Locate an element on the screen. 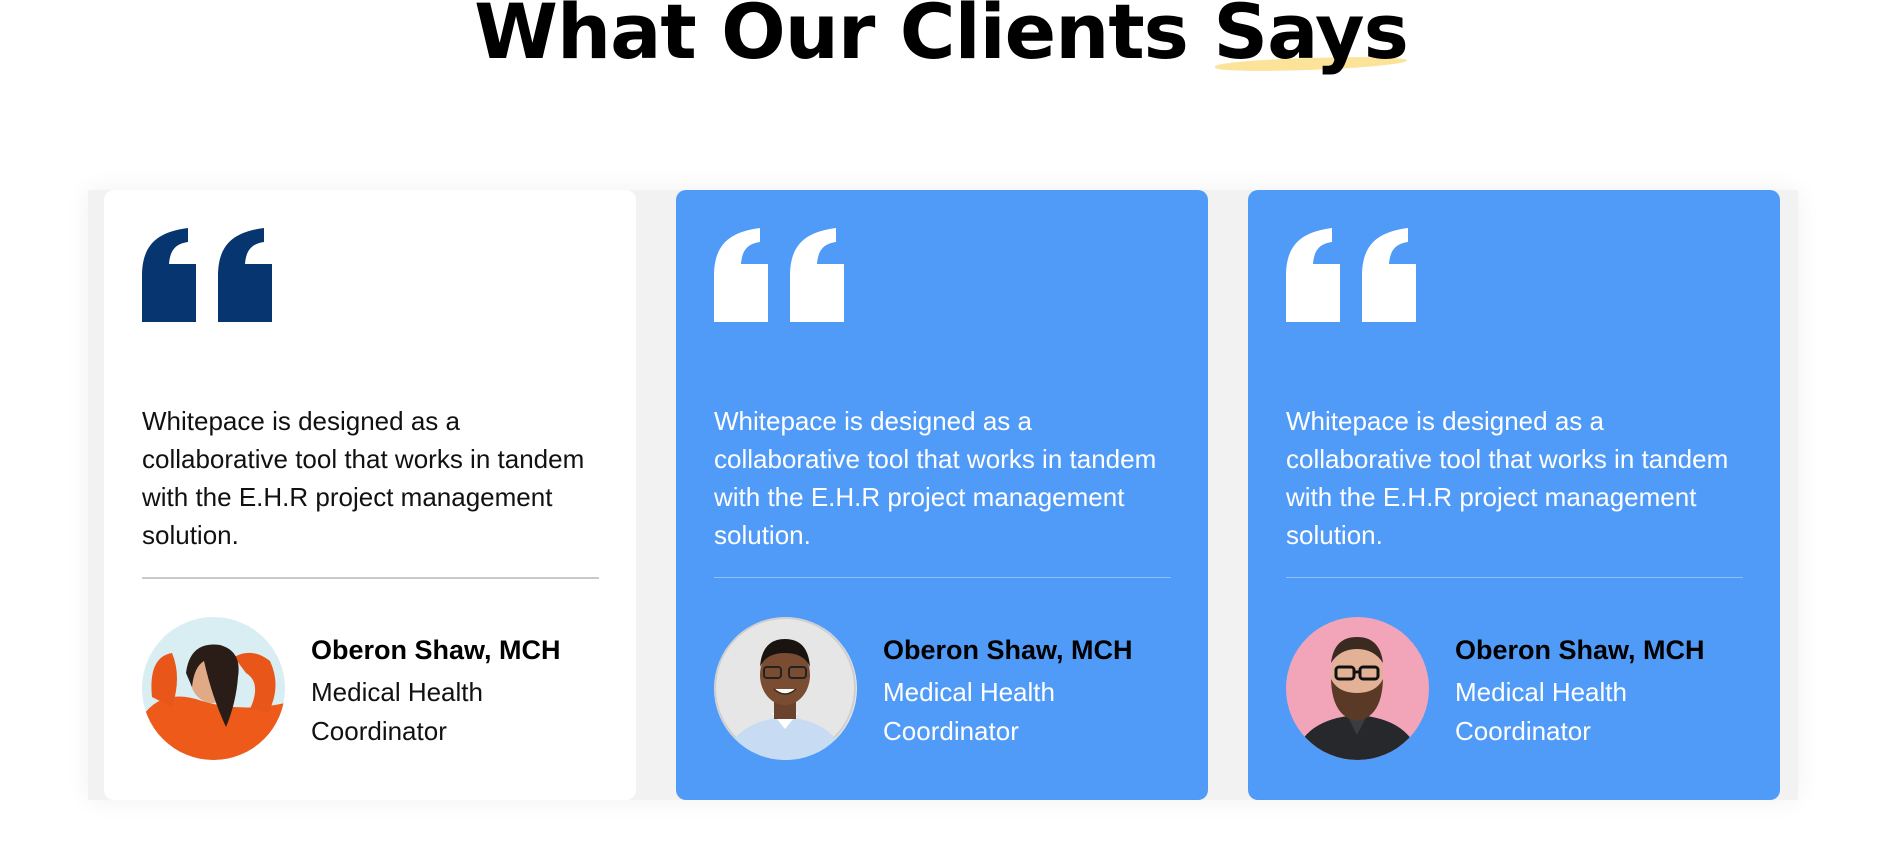  section-title: What Our Clients Says is located at coordinates (941, 41).